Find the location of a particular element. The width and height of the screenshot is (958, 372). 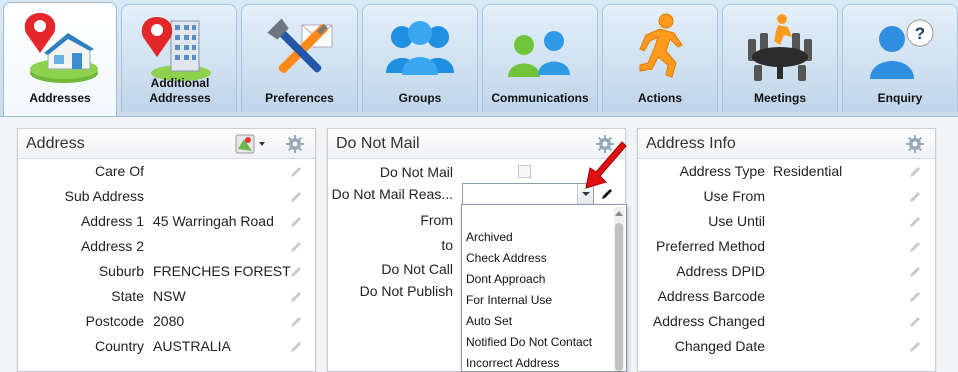

field-label: Address 2 is located at coordinates (112, 246).